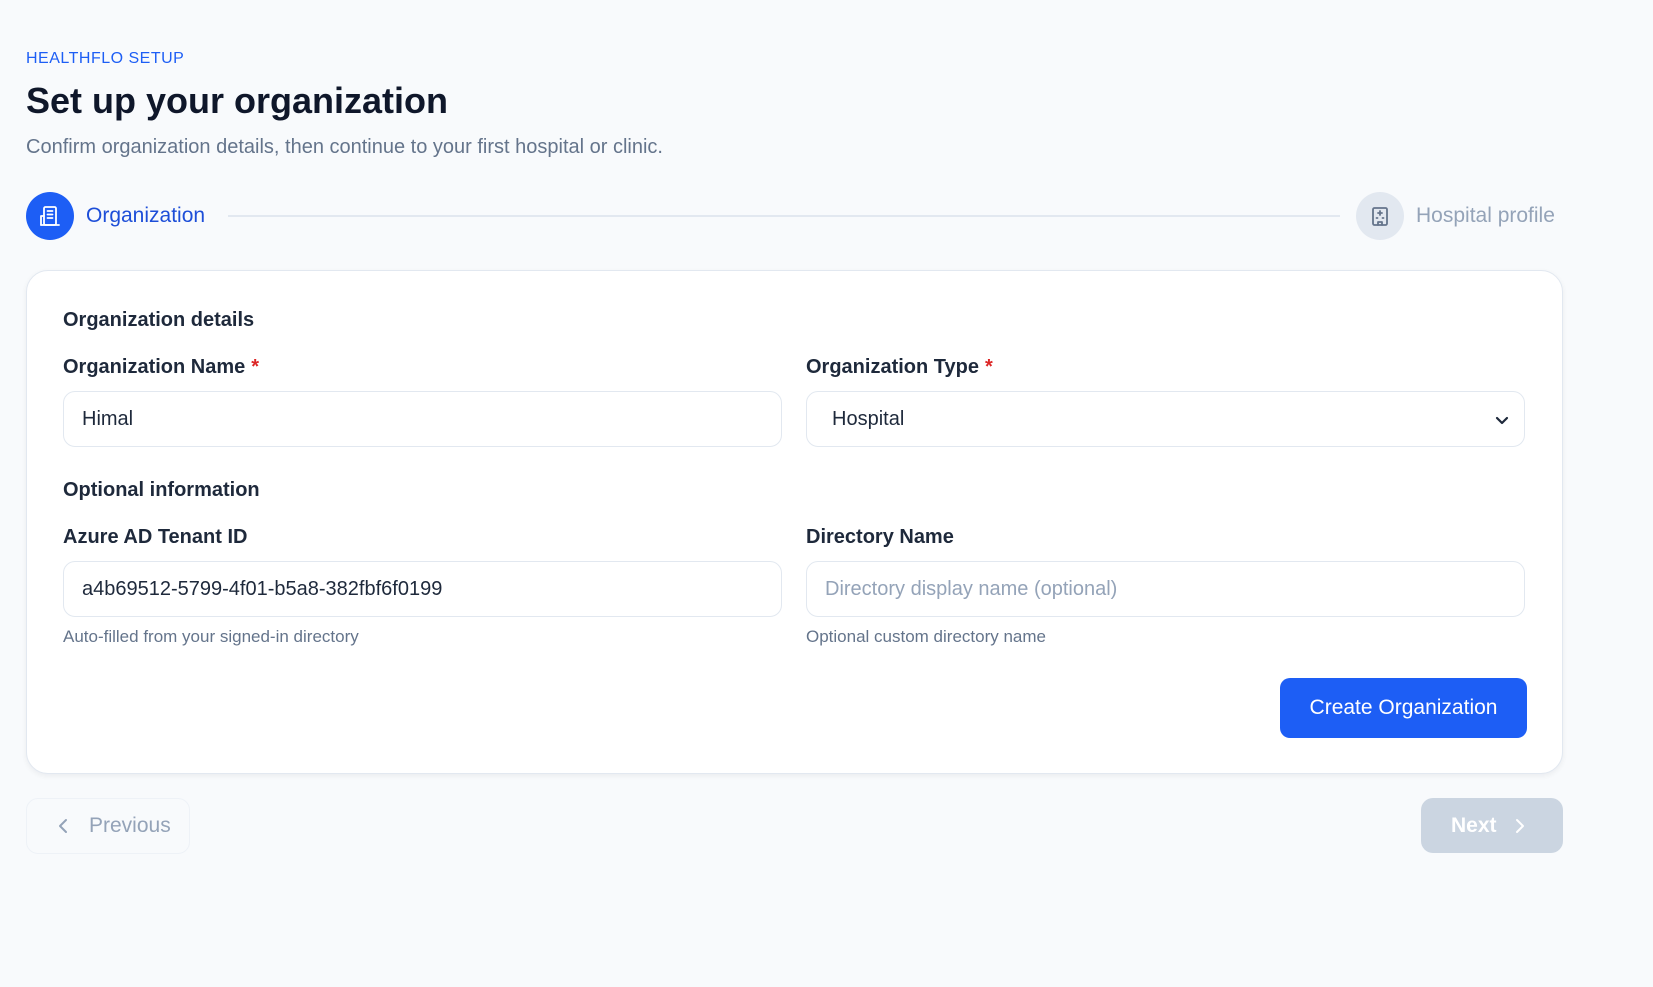  I want to click on building-icon, so click(50, 216).